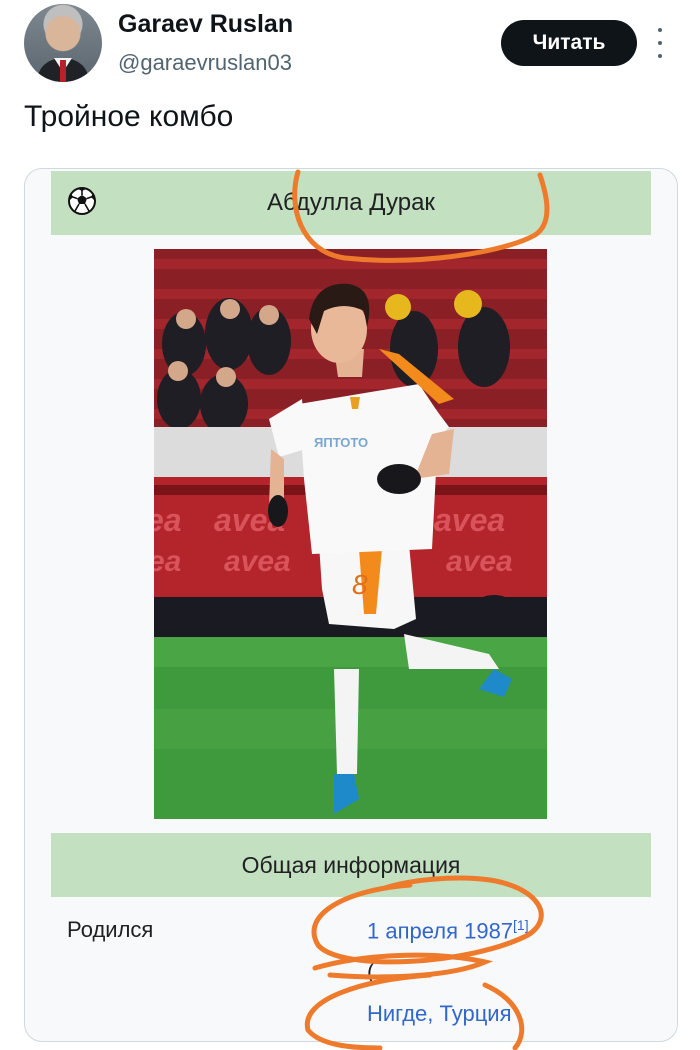  I want to click on avatar, so click(63, 43).